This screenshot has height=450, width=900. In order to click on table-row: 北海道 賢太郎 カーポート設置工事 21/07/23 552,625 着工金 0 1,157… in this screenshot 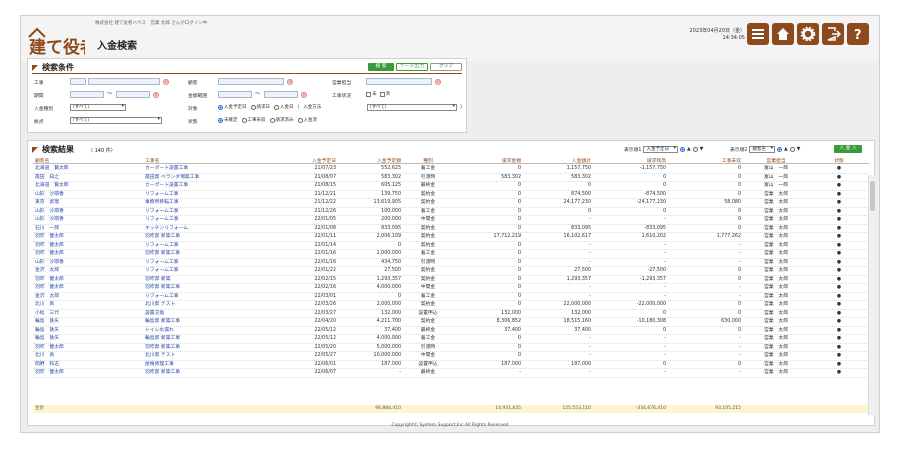, I will do `click(451, 169)`.